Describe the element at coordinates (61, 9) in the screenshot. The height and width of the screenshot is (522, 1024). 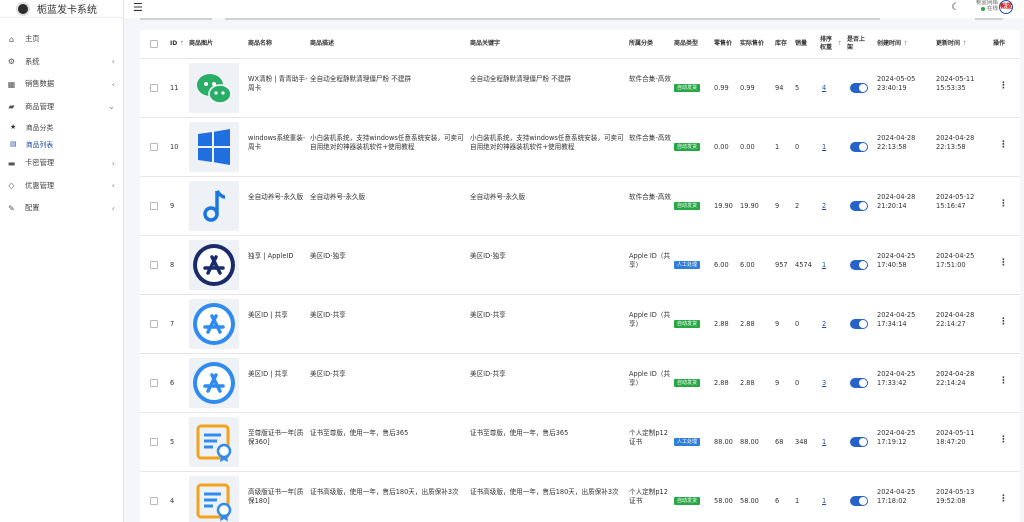
I see `brand: 栀蓝发卡系统` at that location.